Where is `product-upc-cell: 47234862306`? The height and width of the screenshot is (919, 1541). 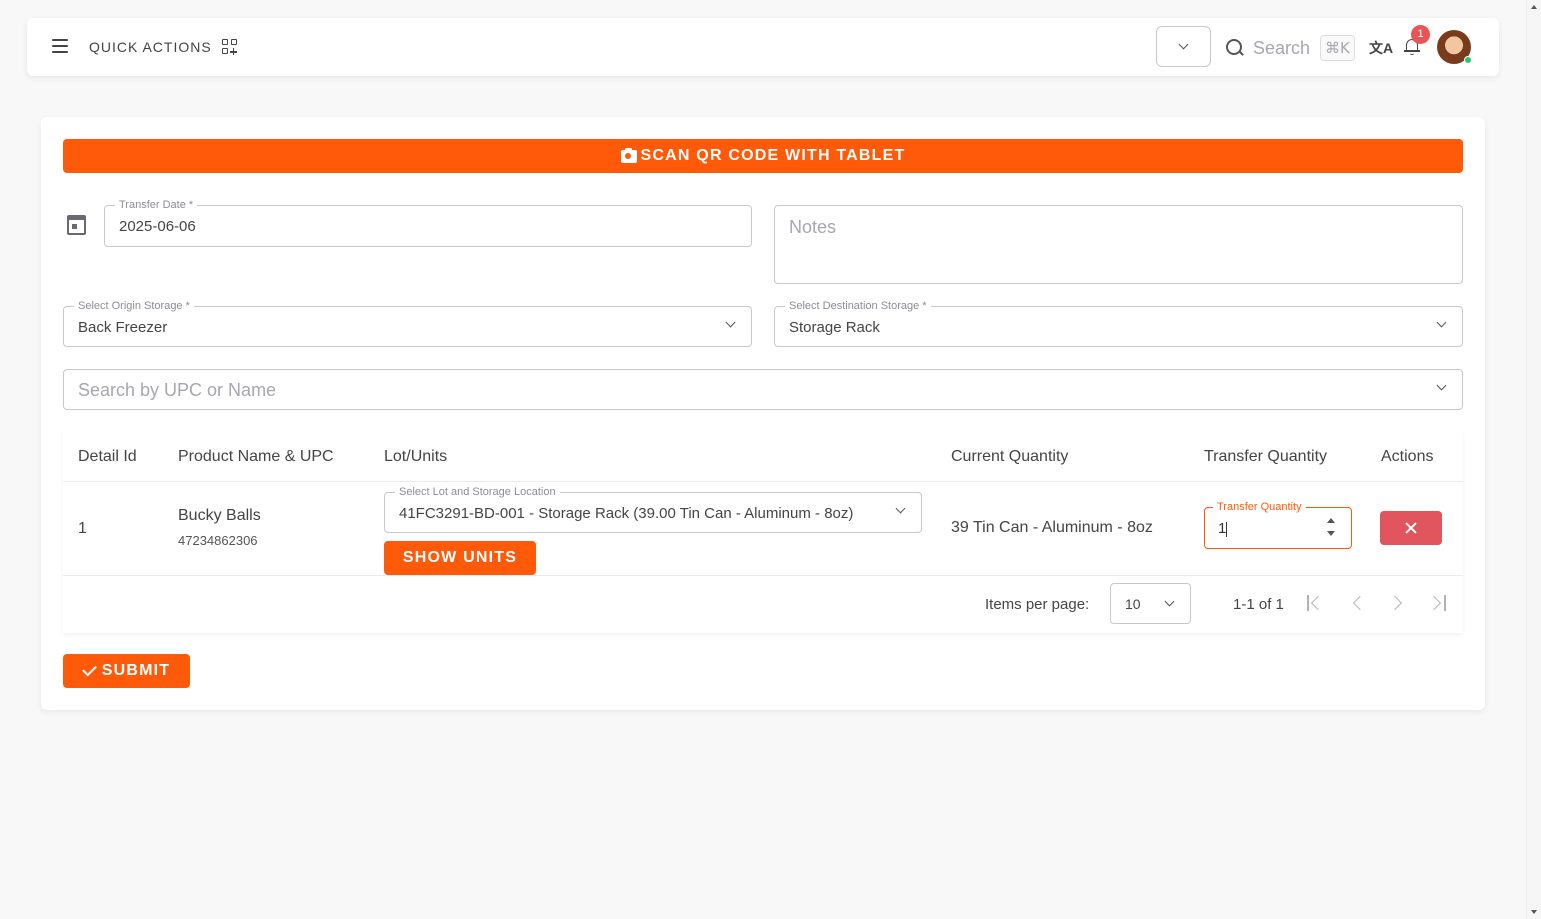
product-upc-cell: 47234862306 is located at coordinates (218, 540).